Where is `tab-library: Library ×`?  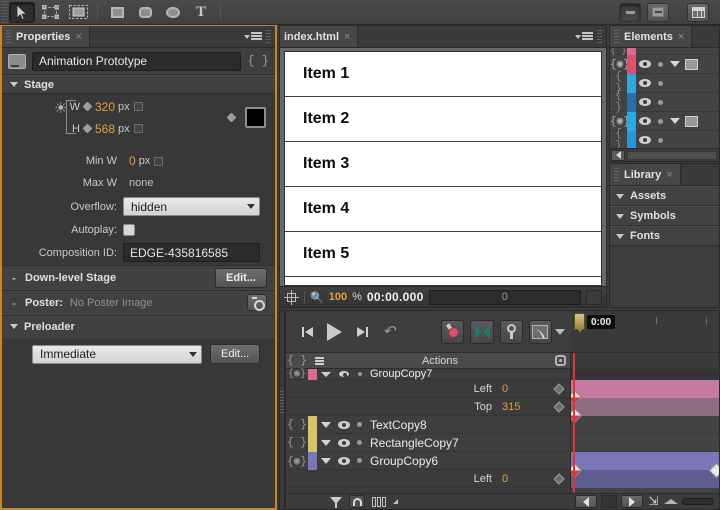 tab-library: Library × is located at coordinates (645, 174).